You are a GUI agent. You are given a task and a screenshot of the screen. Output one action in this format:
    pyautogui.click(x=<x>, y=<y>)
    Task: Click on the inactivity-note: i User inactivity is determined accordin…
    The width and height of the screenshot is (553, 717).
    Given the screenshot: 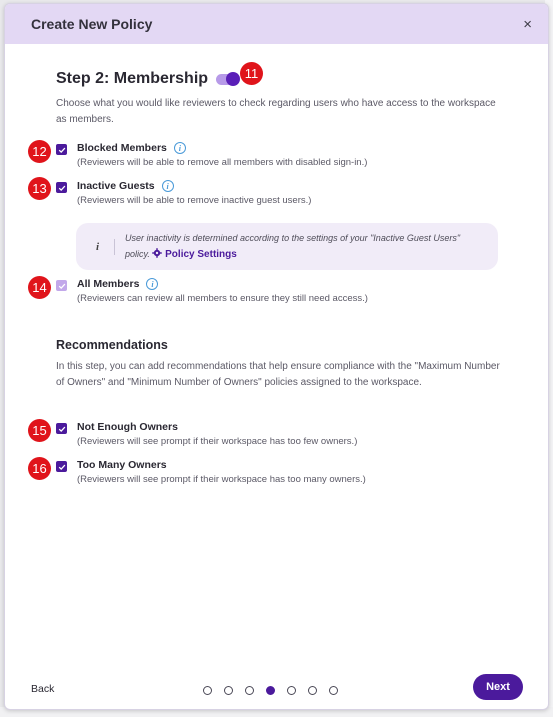 What is the action you would take?
    pyautogui.click(x=287, y=246)
    